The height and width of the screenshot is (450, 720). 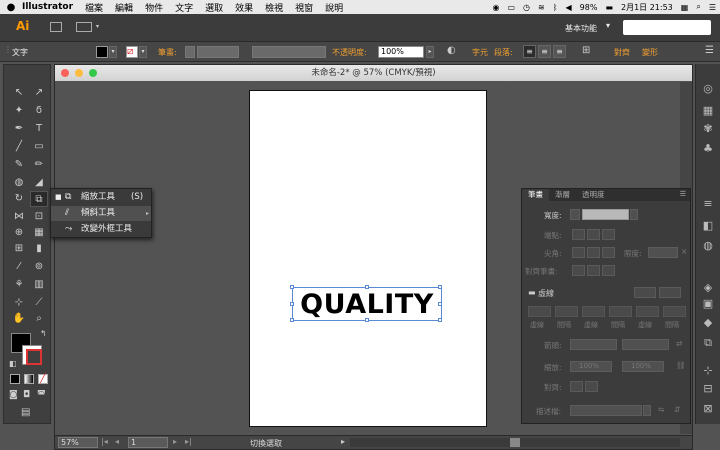 What do you see at coordinates (708, 323) in the screenshot?
I see `layers-icon: ◆` at bounding box center [708, 323].